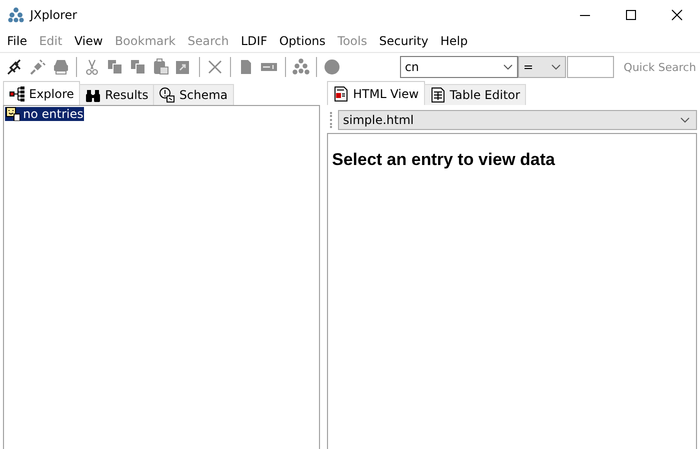 This screenshot has width=700, height=449. What do you see at coordinates (116, 94) in the screenshot?
I see `tab: Results` at bounding box center [116, 94].